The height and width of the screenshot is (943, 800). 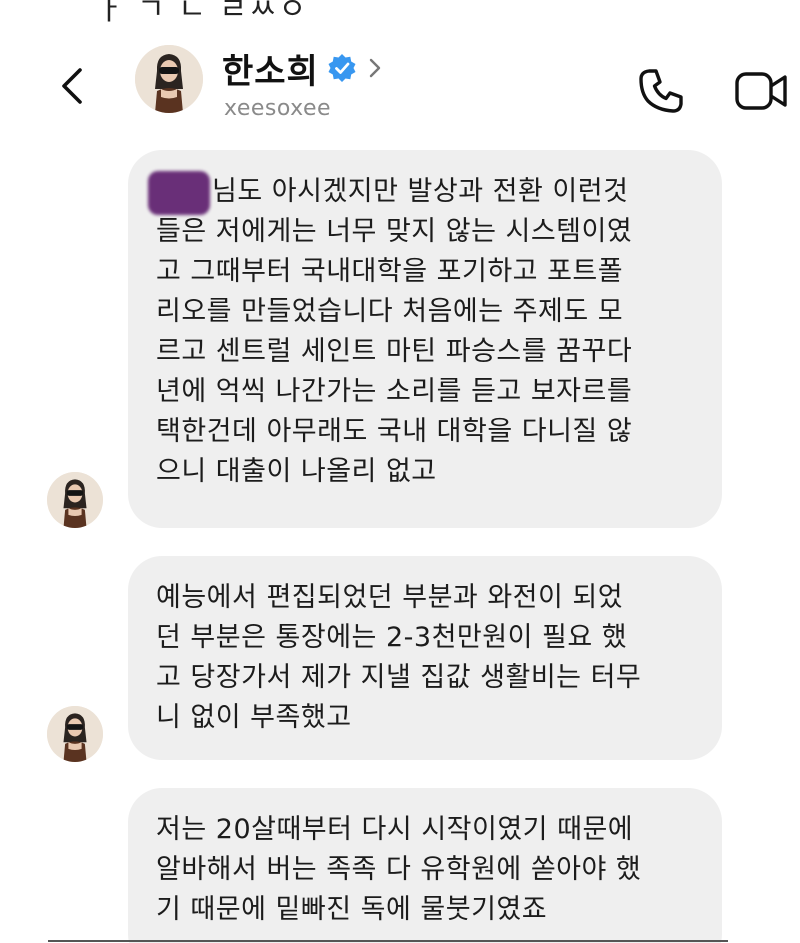 What do you see at coordinates (202, 11) in the screenshot?
I see `cropped-previous-text: ㅏ ㄱ ㄴ ㄹㅆㅇ` at bounding box center [202, 11].